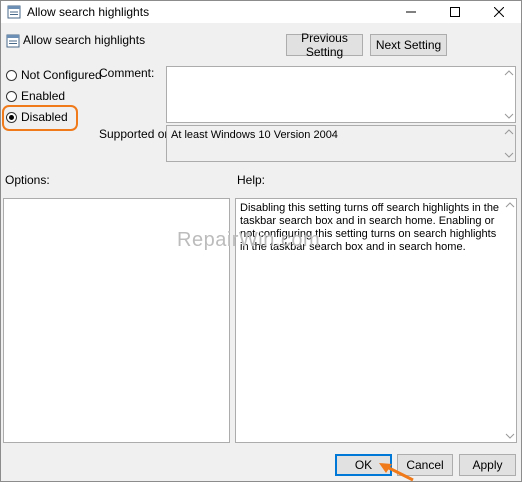 The image size is (522, 482). What do you see at coordinates (408, 45) in the screenshot?
I see `next-setting-button: Next Setting` at bounding box center [408, 45].